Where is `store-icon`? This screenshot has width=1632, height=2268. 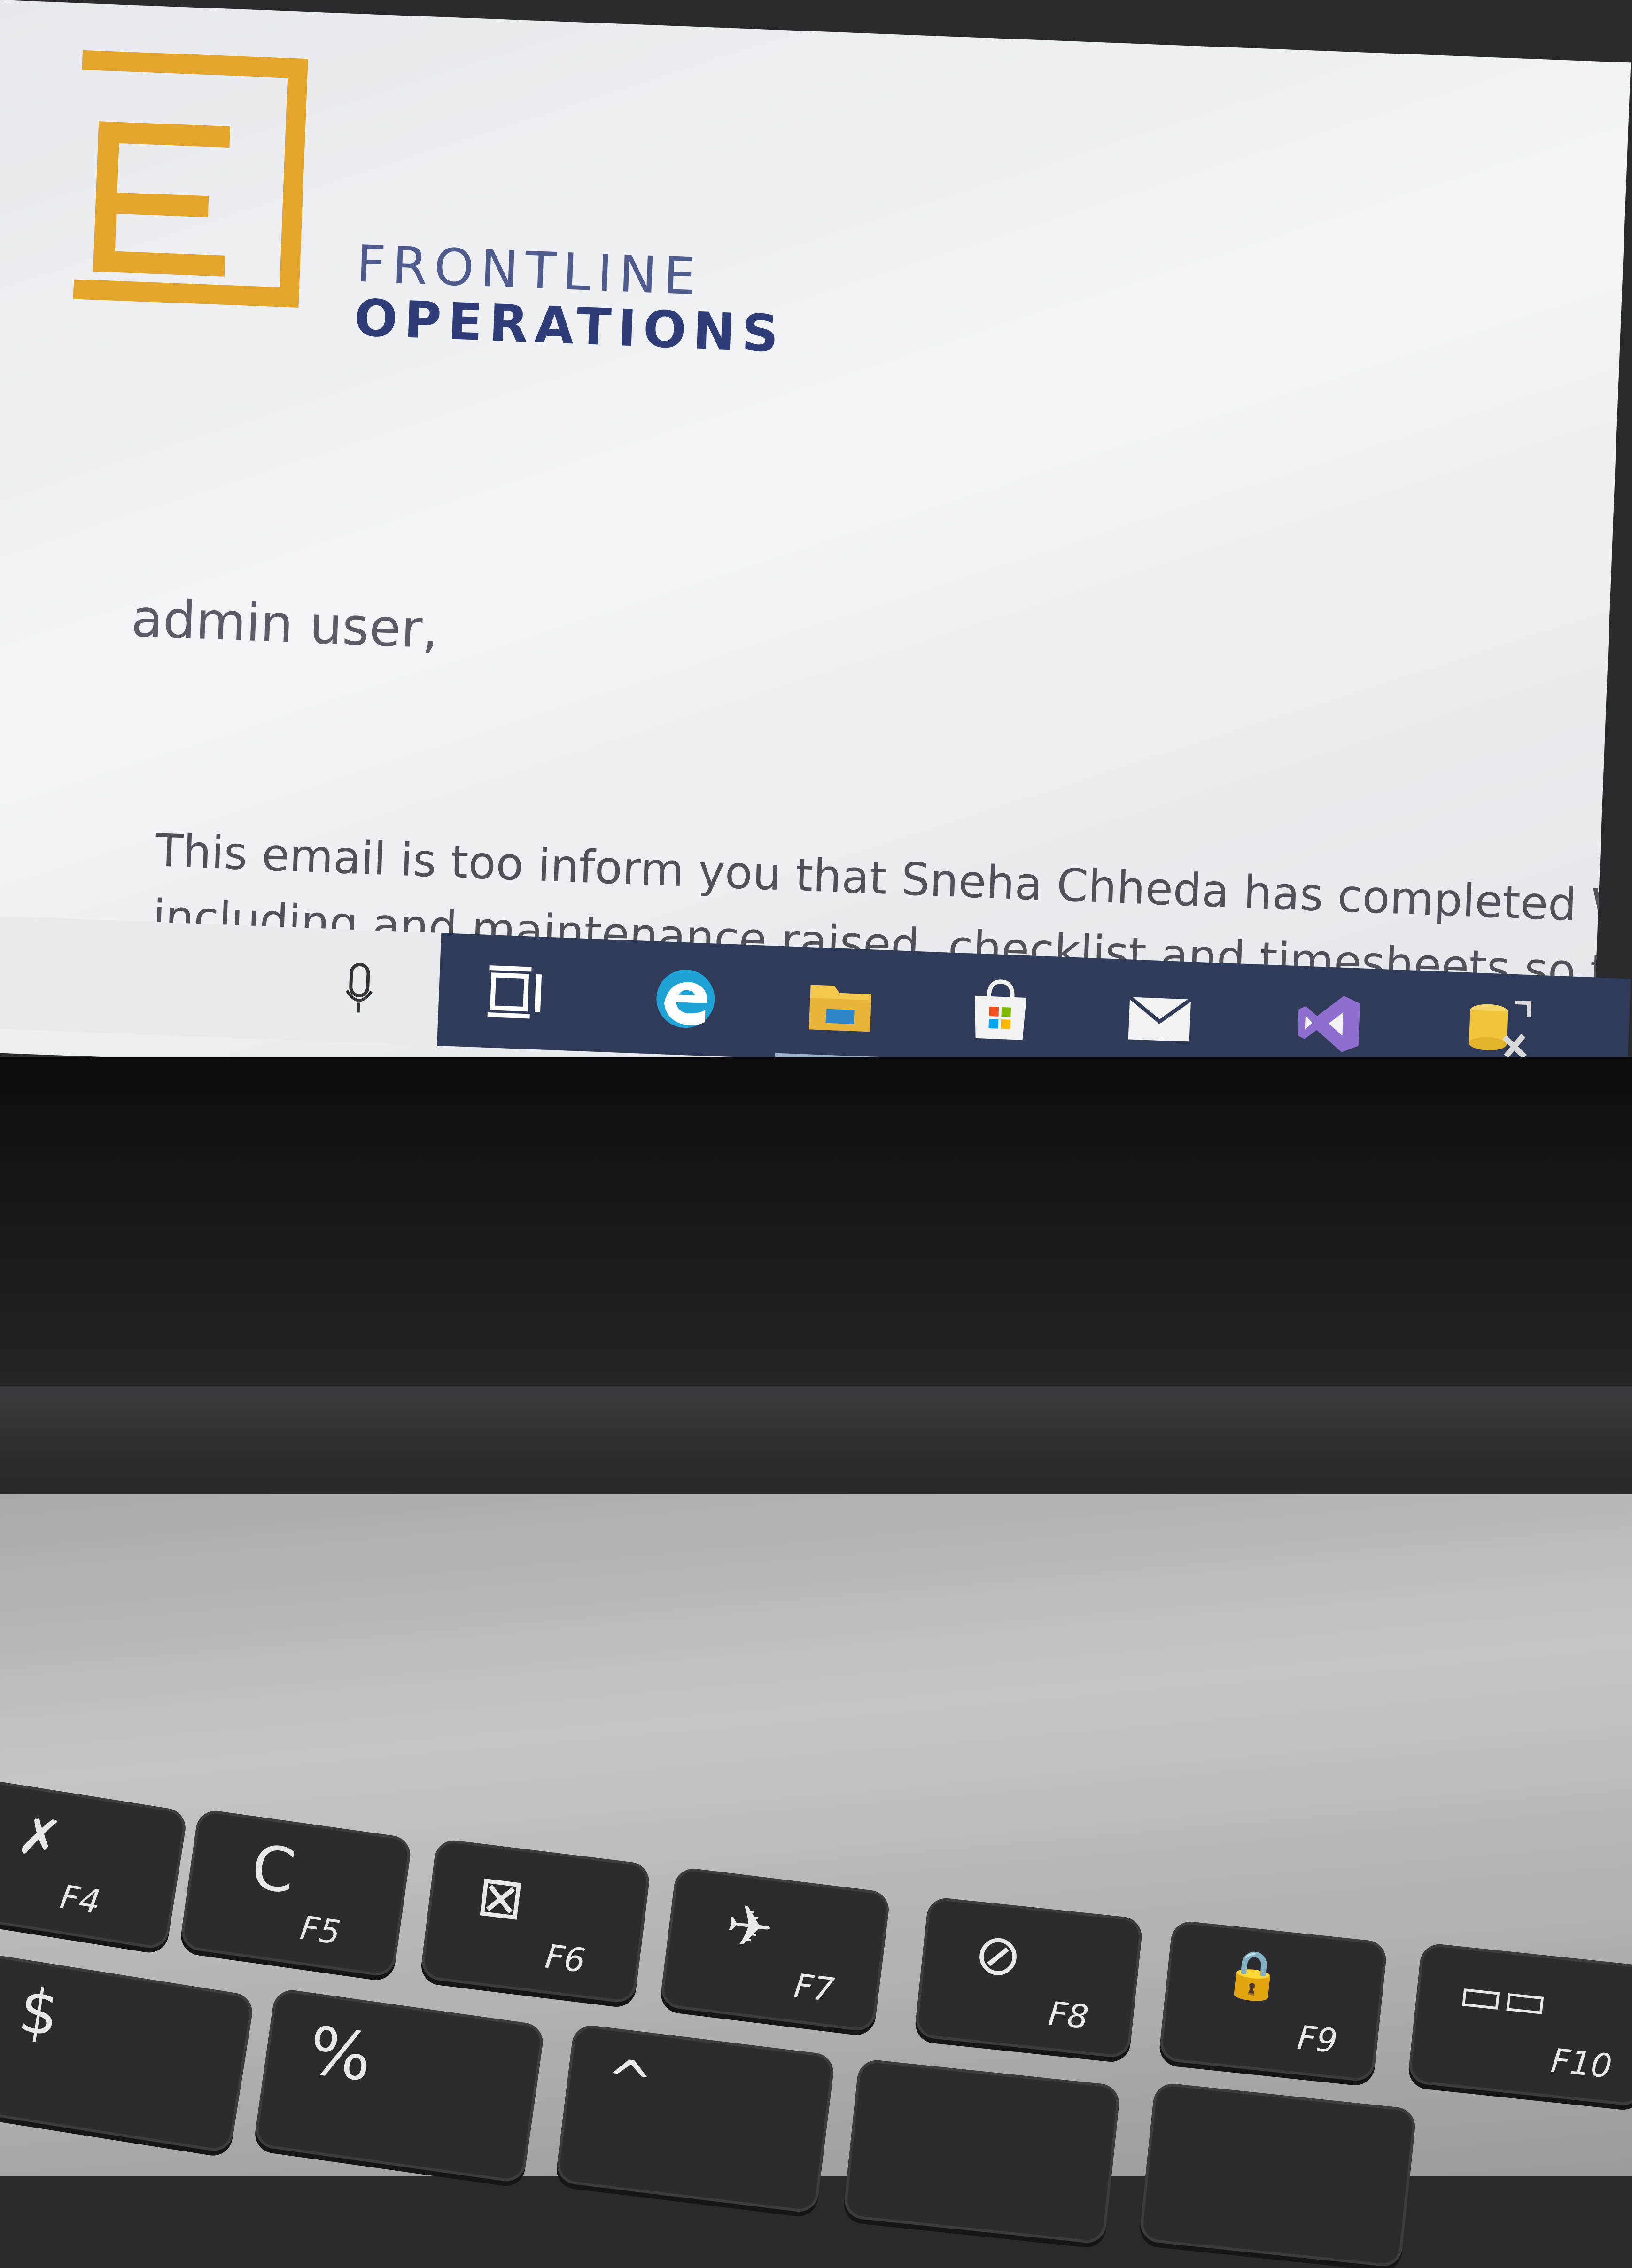 store-icon is located at coordinates (1000, 1011).